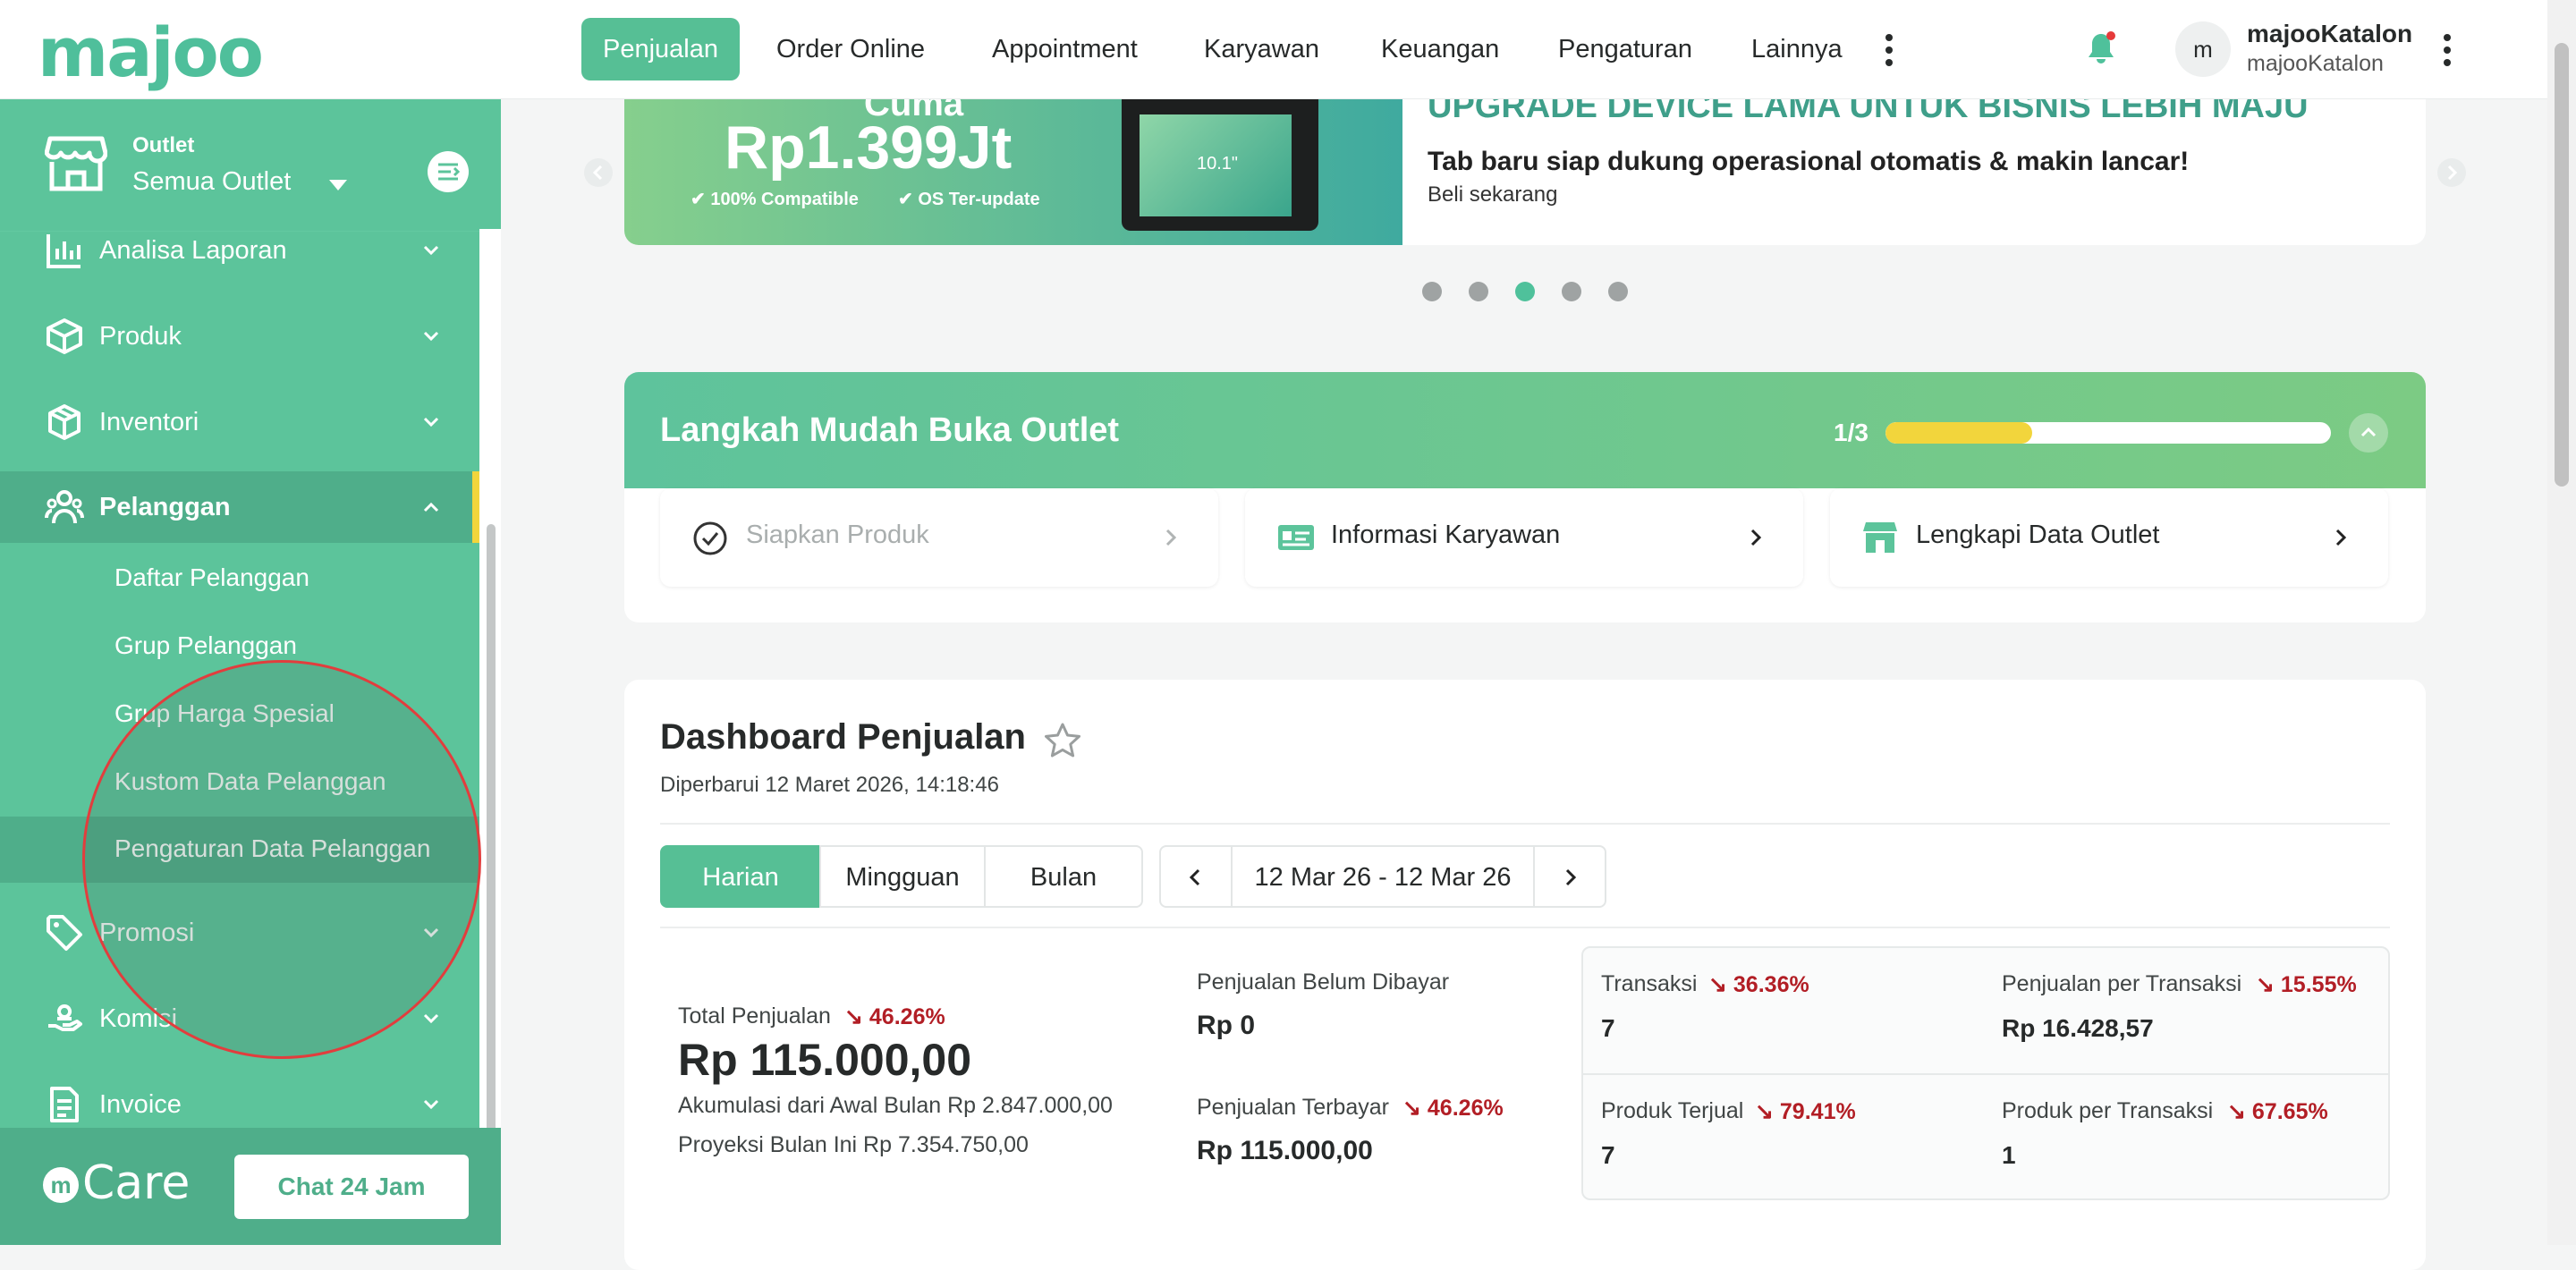 The image size is (2576, 1270). Describe the element at coordinates (239, 422) in the screenshot. I see `sidebar-item-inventori: Inventori` at that location.